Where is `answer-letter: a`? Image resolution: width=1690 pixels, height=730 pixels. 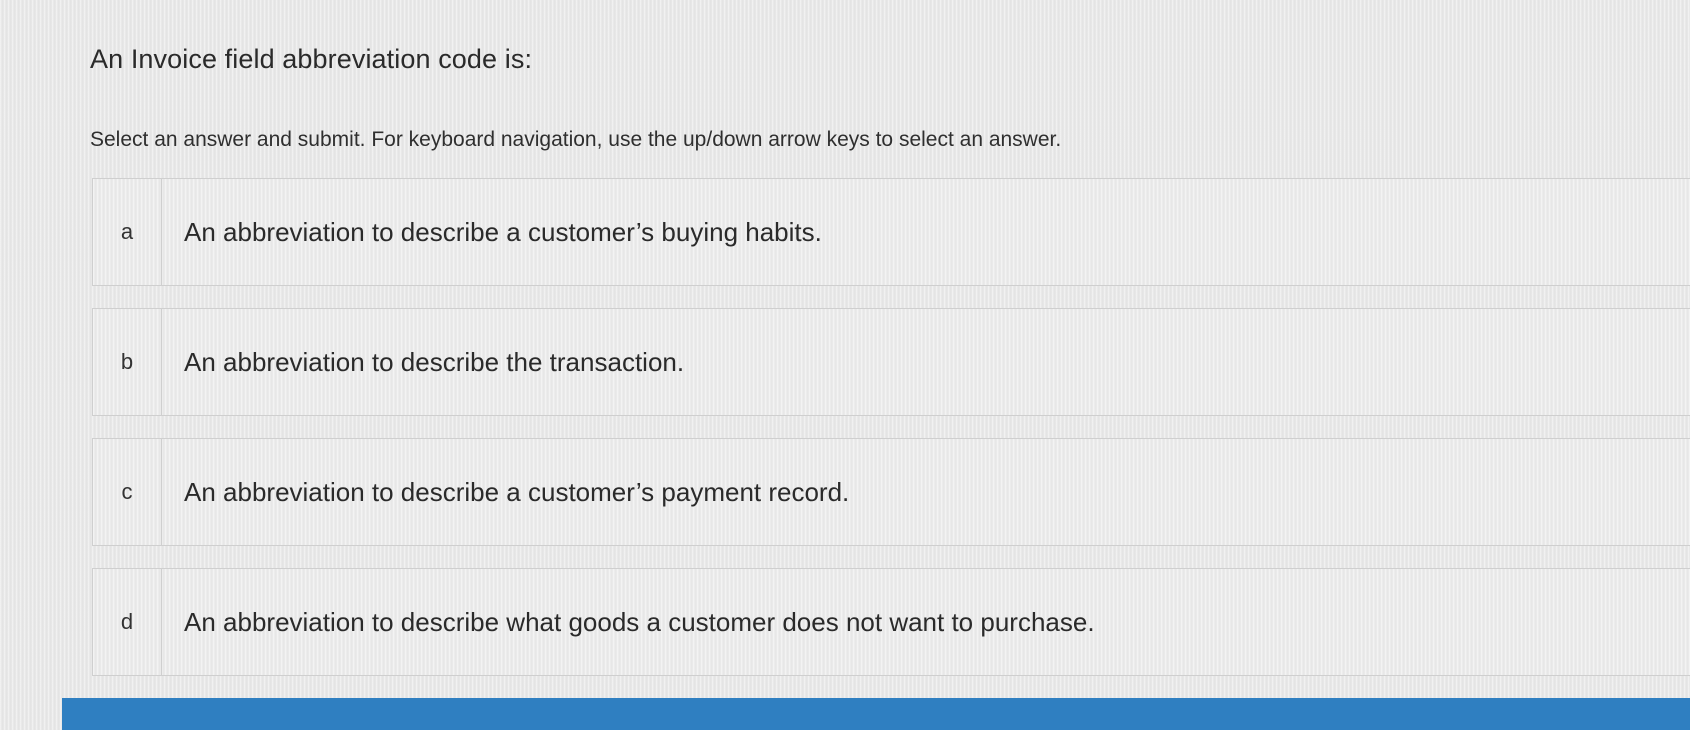 answer-letter: a is located at coordinates (127, 232).